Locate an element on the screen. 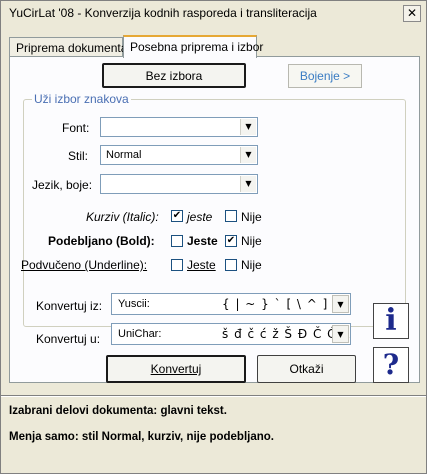 This screenshot has height=474, width=427. bold-yes-checkbox is located at coordinates (177, 241).